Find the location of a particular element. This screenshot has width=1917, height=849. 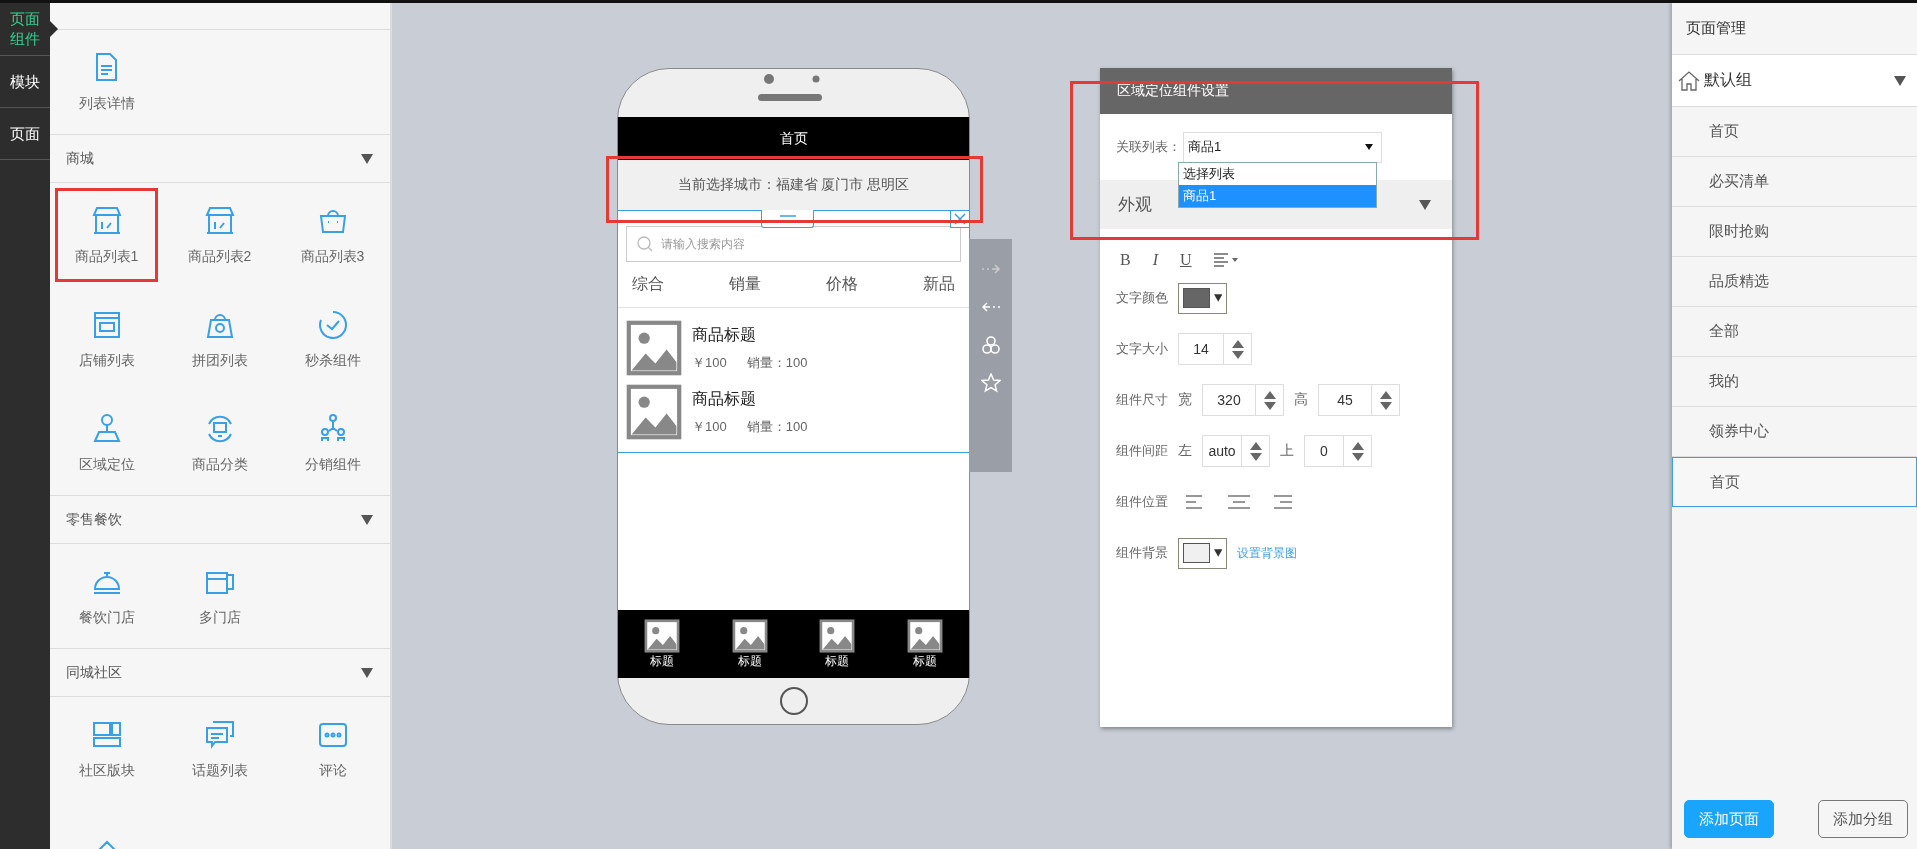

align-dropdown-icon is located at coordinates (1226, 260).